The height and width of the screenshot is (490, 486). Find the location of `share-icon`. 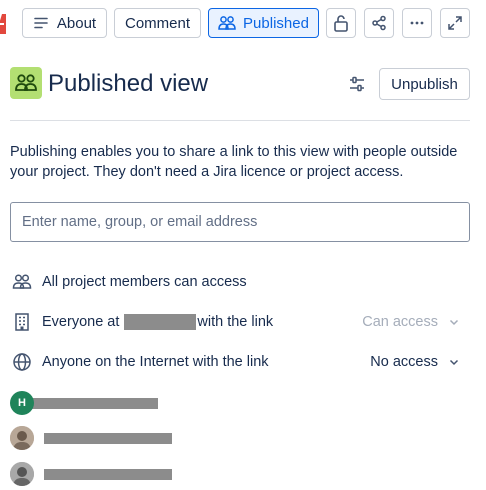

share-icon is located at coordinates (379, 23).